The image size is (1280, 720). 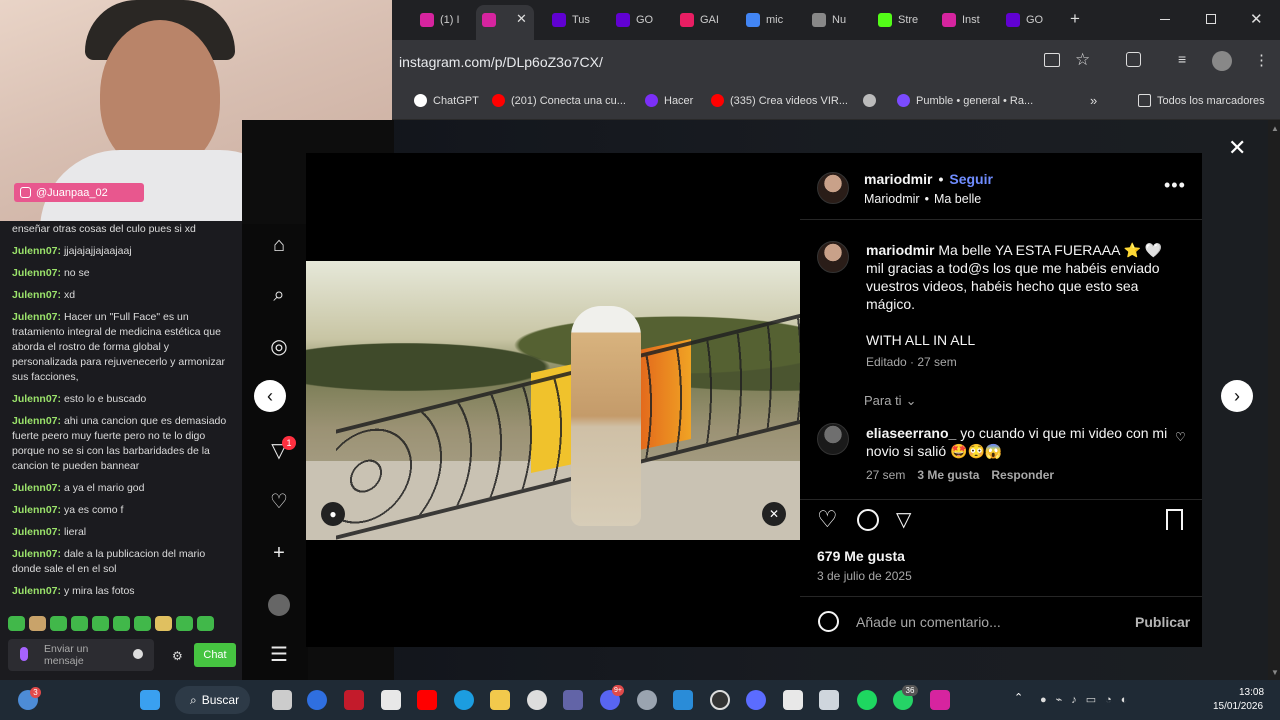 I want to click on commenter-username: eliaseerrano_, so click(x=911, y=433).